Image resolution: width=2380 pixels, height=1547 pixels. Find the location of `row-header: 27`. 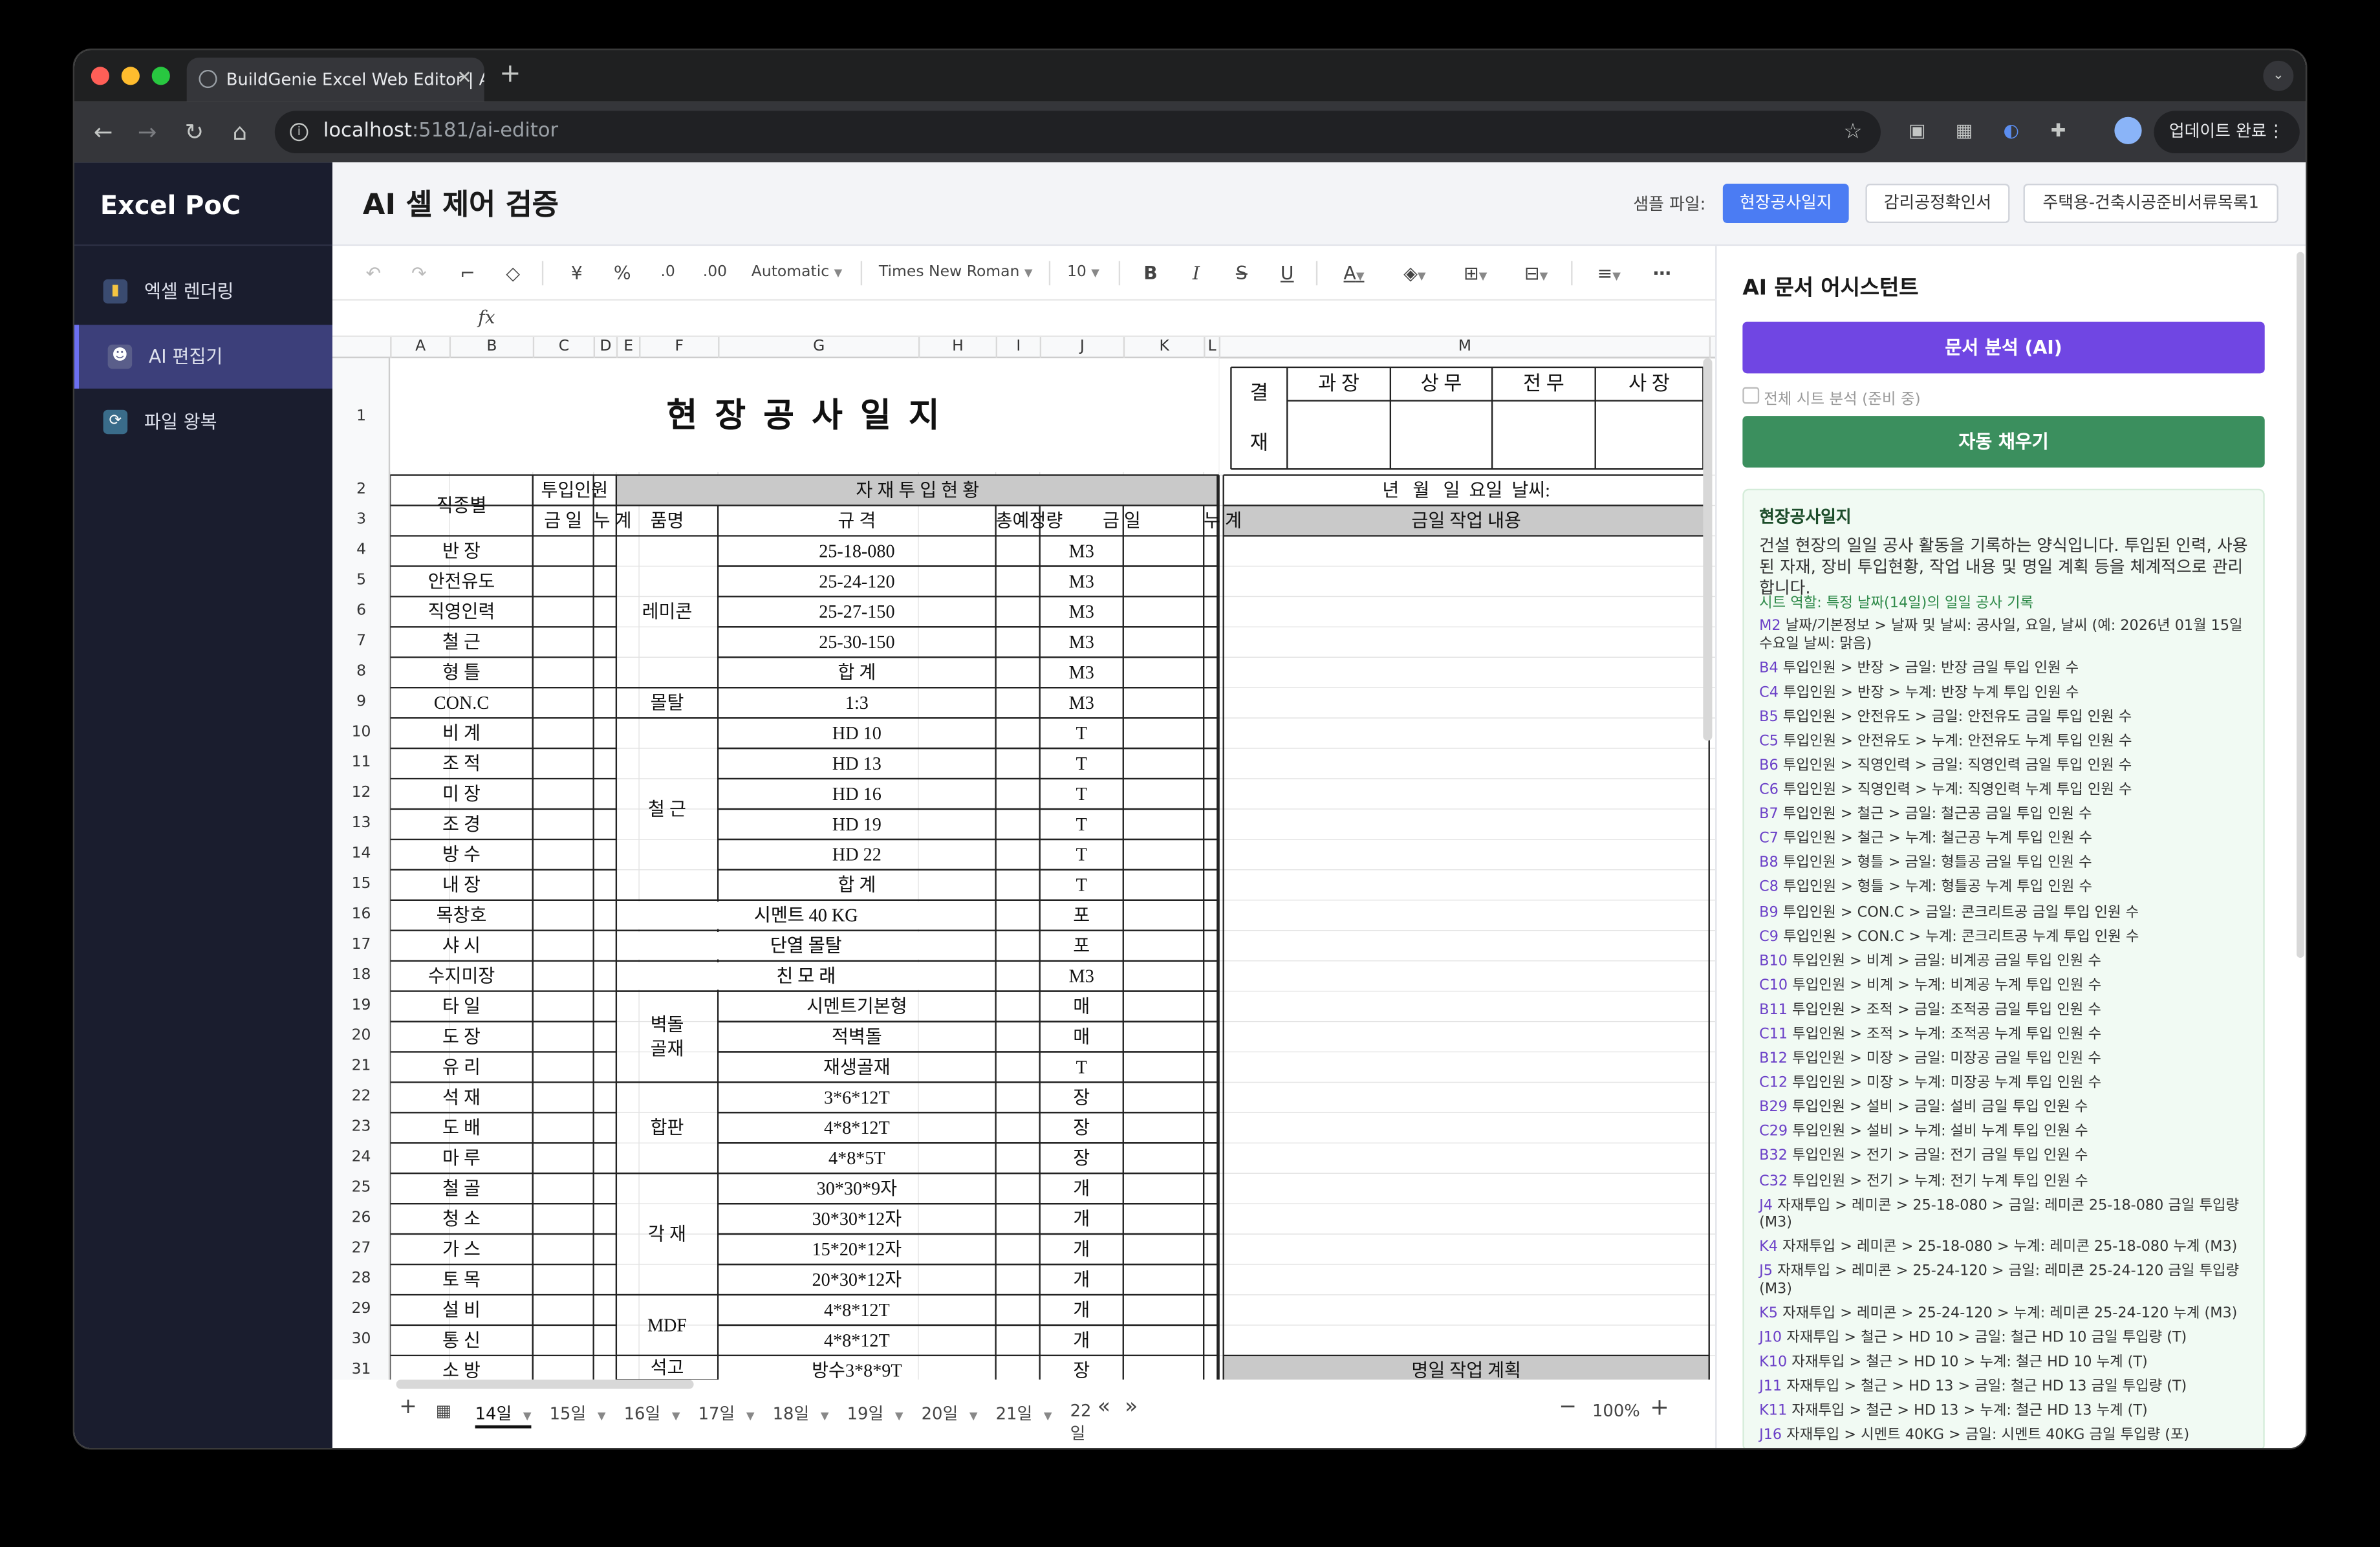

row-header: 27 is located at coordinates (361, 1249).